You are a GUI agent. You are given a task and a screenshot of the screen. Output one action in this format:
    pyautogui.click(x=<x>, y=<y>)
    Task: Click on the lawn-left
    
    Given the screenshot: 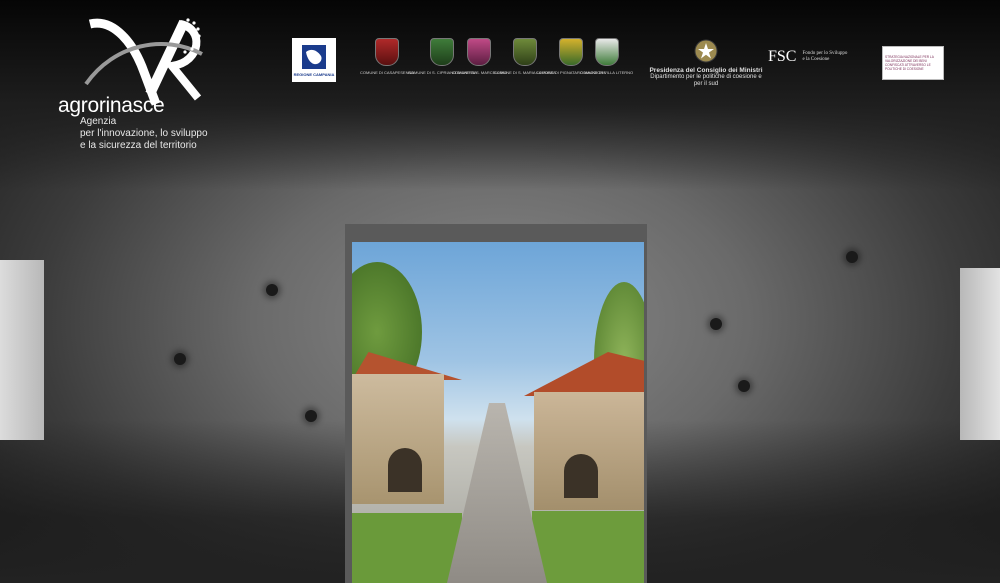 What is the action you would take?
    pyautogui.click(x=407, y=548)
    